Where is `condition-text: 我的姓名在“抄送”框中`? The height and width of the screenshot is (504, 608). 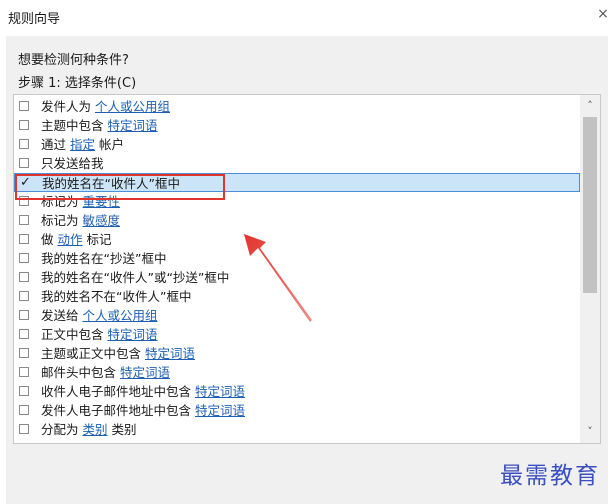
condition-text: 我的姓名在“抄送”框中 is located at coordinates (103, 258).